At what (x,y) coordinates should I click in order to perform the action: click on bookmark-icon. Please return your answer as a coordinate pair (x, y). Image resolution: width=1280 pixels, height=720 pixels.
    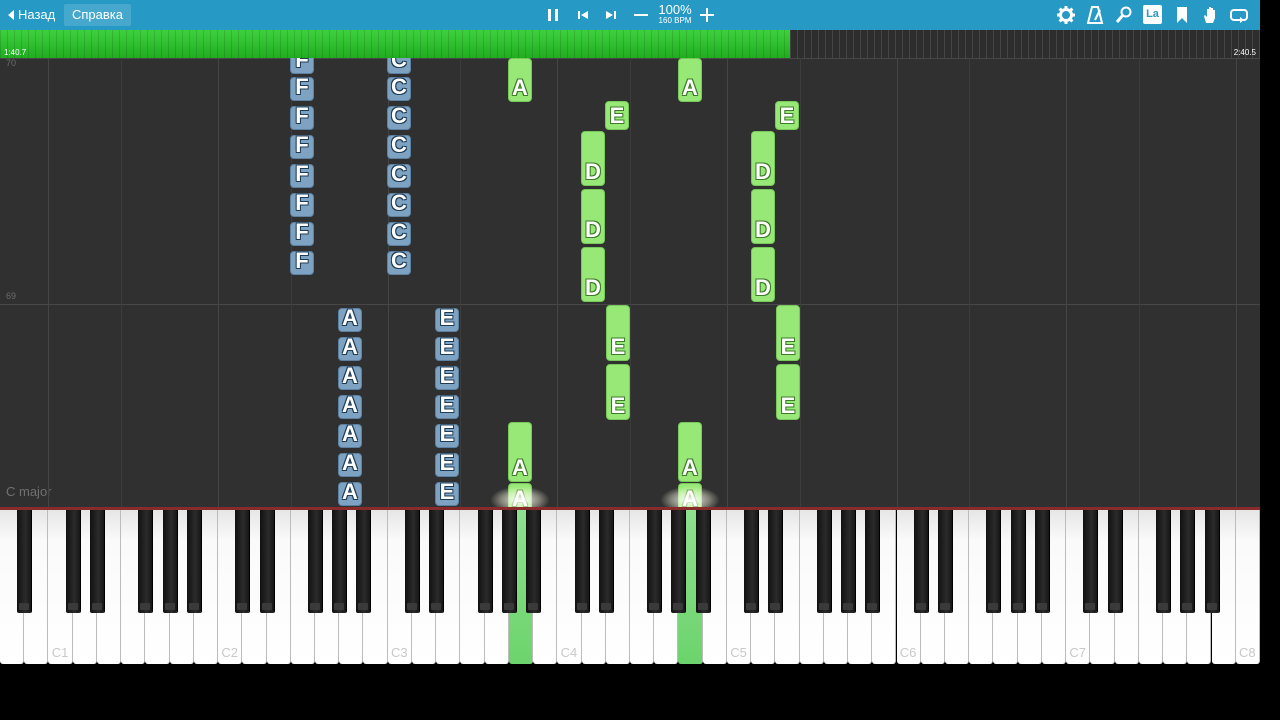
    Looking at the image, I should click on (1182, 15).